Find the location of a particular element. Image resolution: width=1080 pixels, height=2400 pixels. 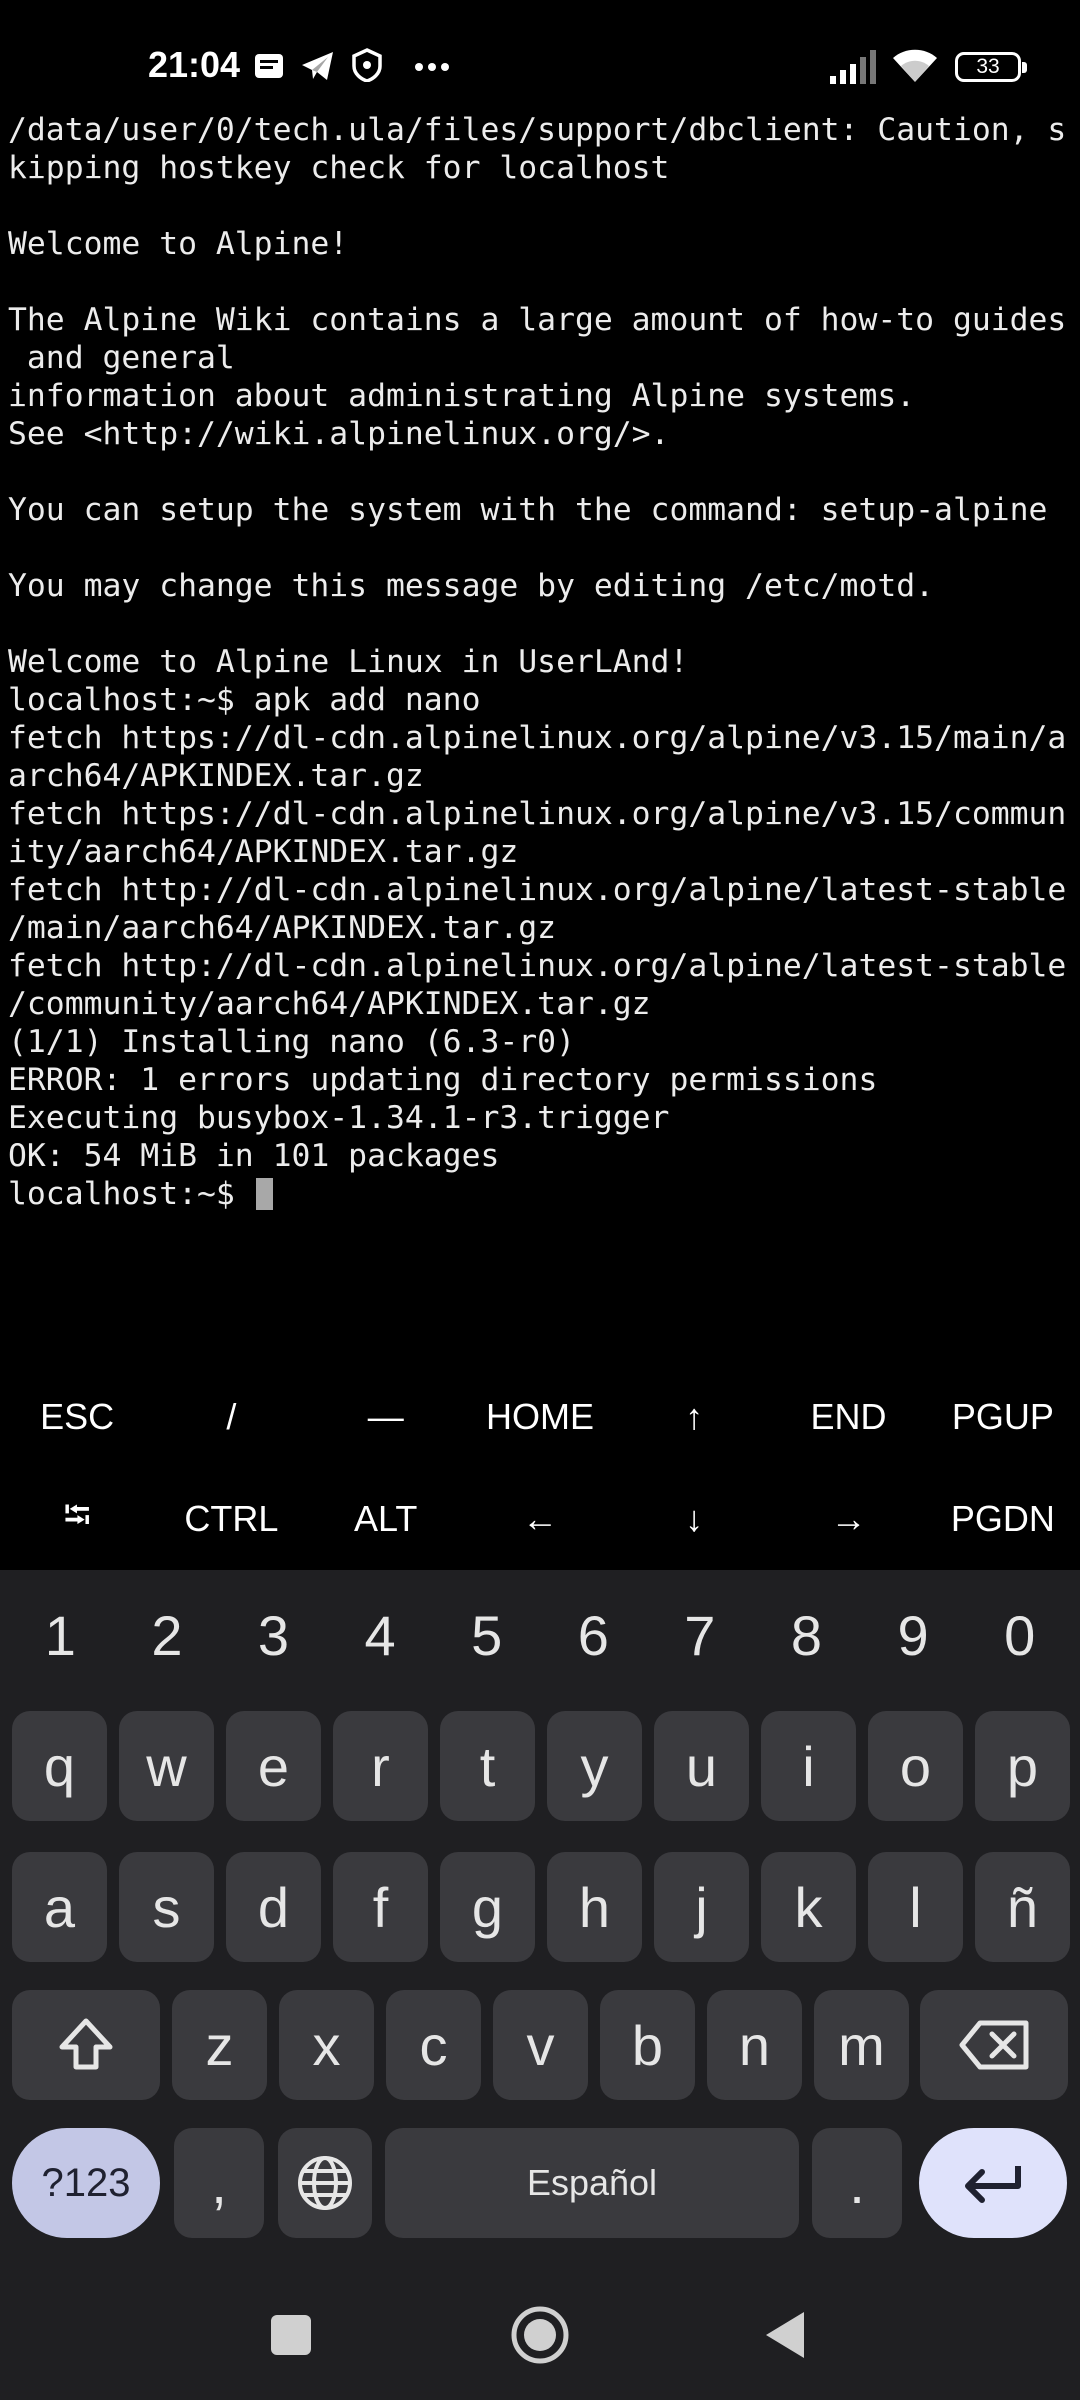

comma-key: , is located at coordinates (219, 2183).